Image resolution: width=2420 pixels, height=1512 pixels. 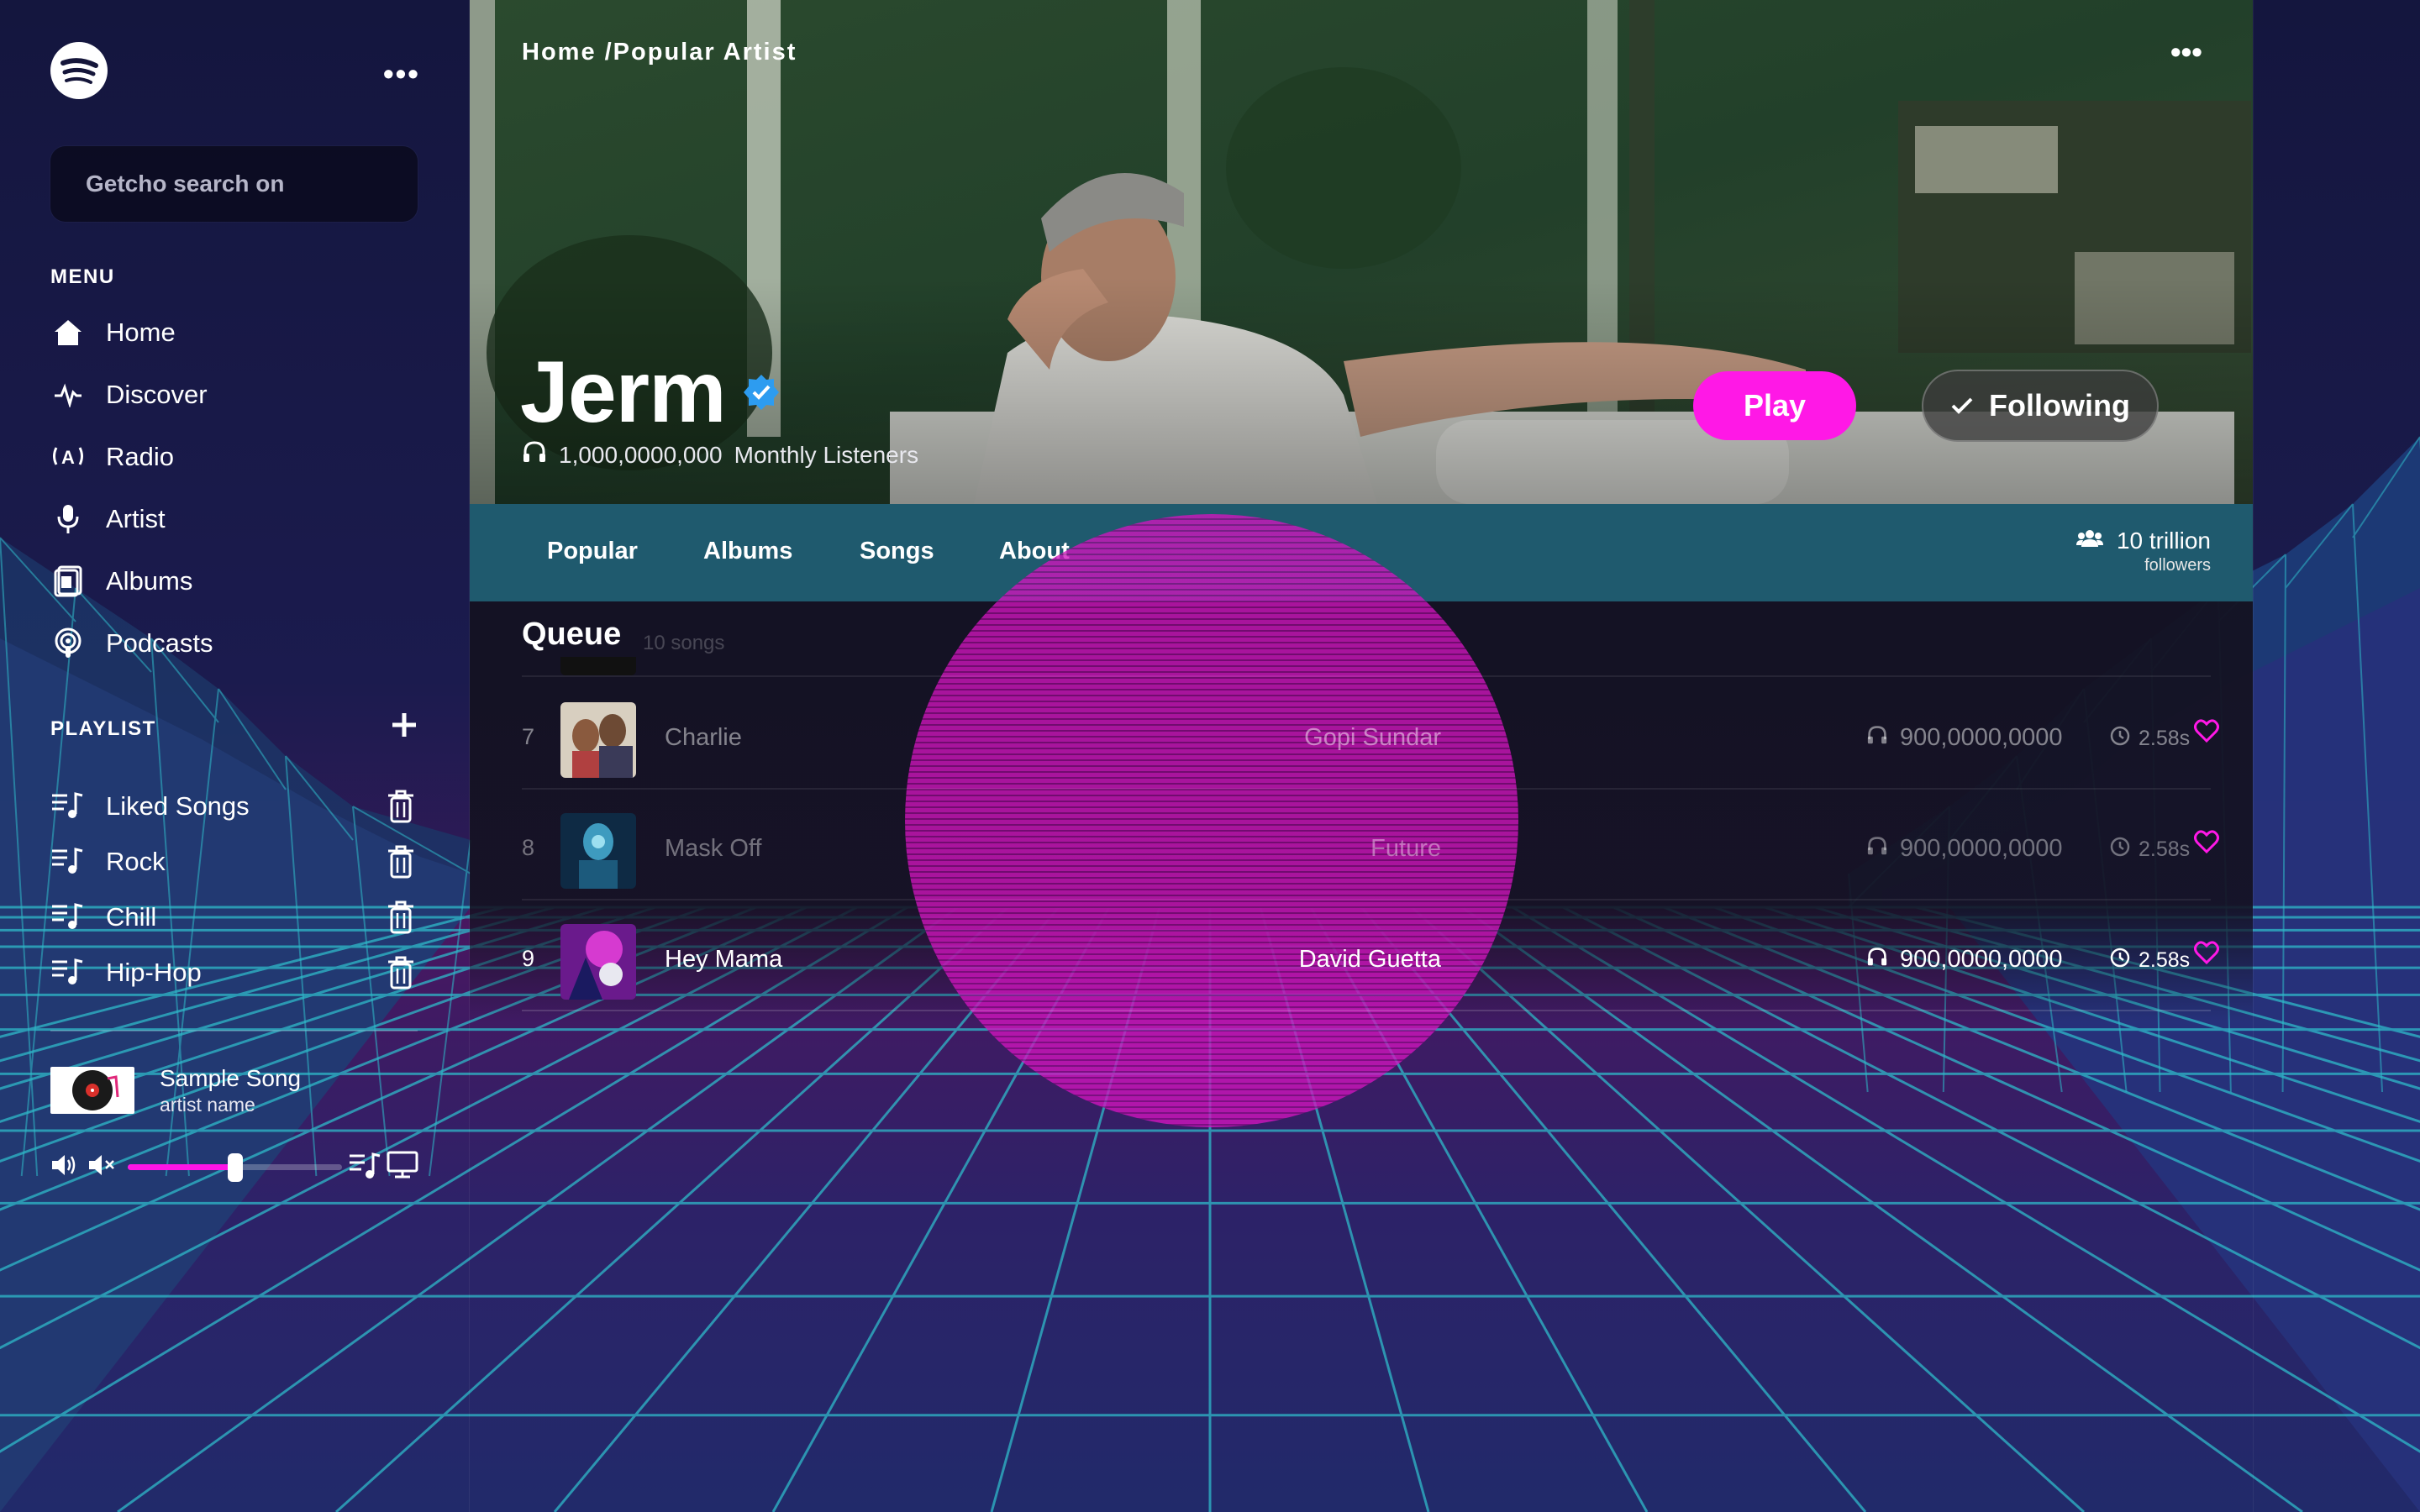 What do you see at coordinates (713, 849) in the screenshot?
I see `track-title: Mask Off` at bounding box center [713, 849].